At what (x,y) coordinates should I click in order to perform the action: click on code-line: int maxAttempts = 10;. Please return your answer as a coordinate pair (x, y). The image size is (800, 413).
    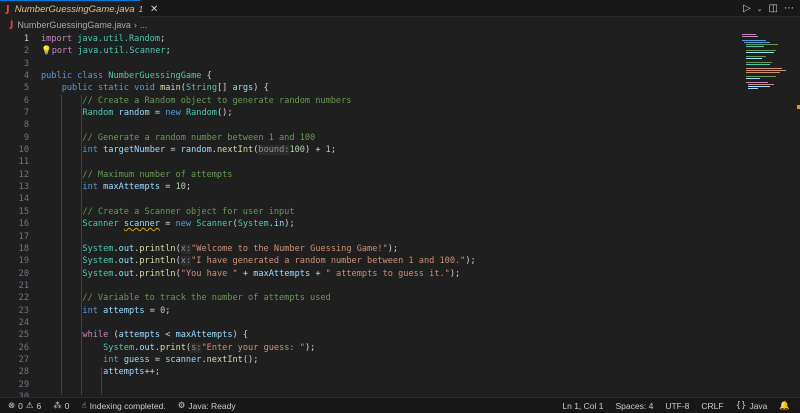
    Looking at the image, I should click on (137, 187).